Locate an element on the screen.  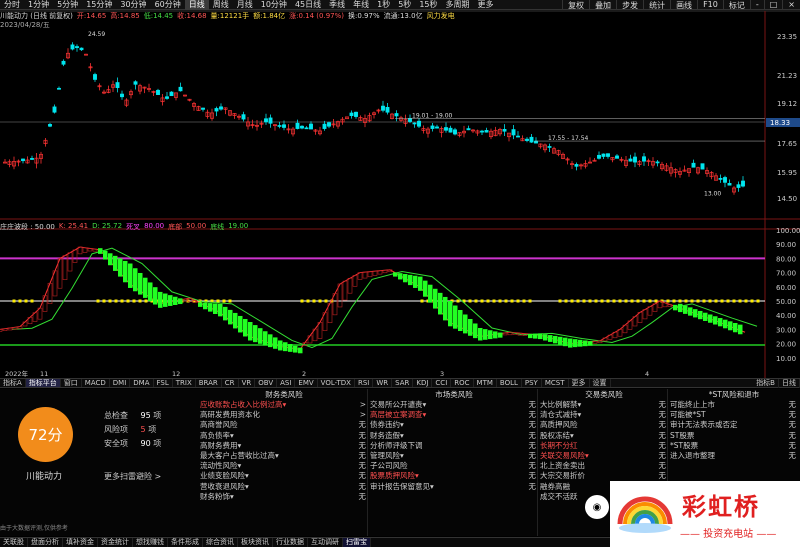
period-tab: 5秒 is located at coordinates (404, 5).